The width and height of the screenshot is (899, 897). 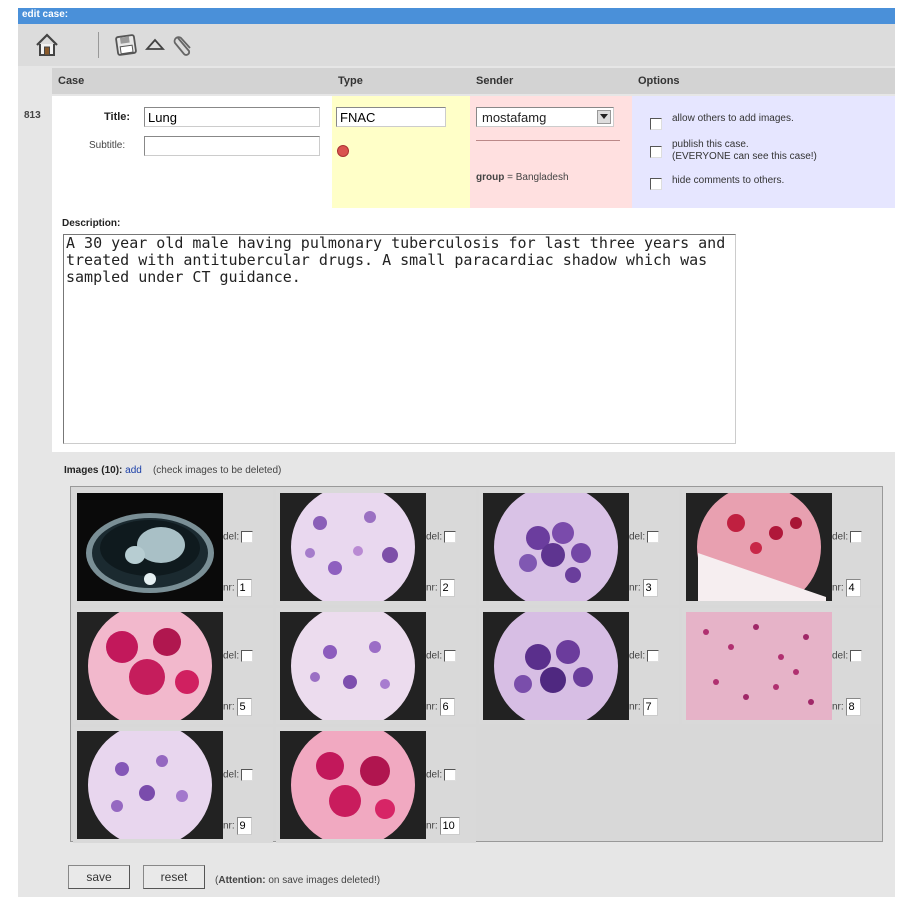 What do you see at coordinates (551, 152) in the screenshot?
I see `sender-cell: mostafamg group = Bangladesh` at bounding box center [551, 152].